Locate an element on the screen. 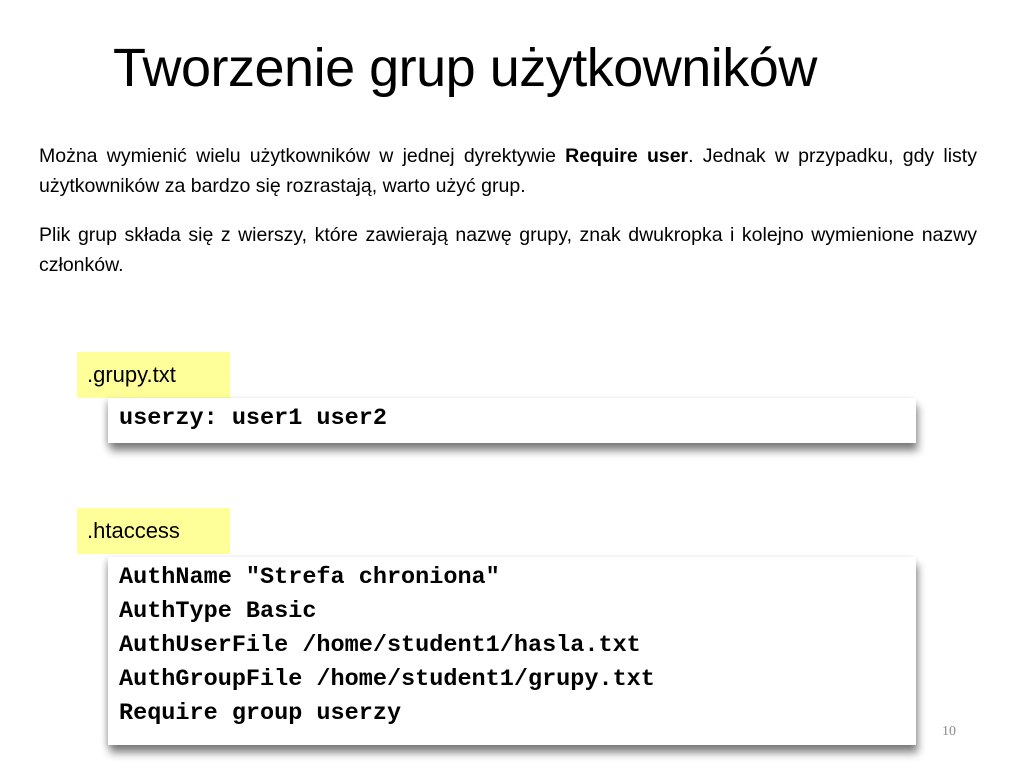  code-line: Require group userzy is located at coordinates (260, 713).